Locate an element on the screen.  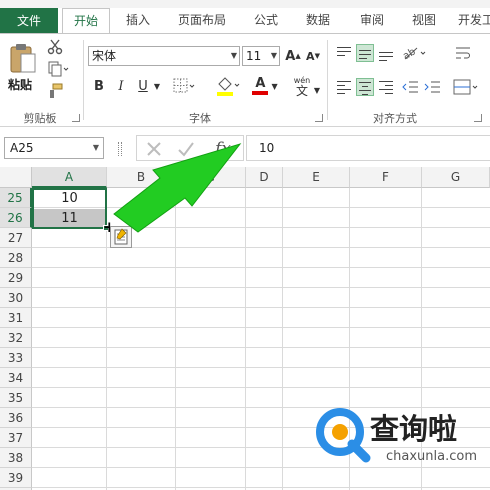
select-all-corner is located at coordinates (16, 177).